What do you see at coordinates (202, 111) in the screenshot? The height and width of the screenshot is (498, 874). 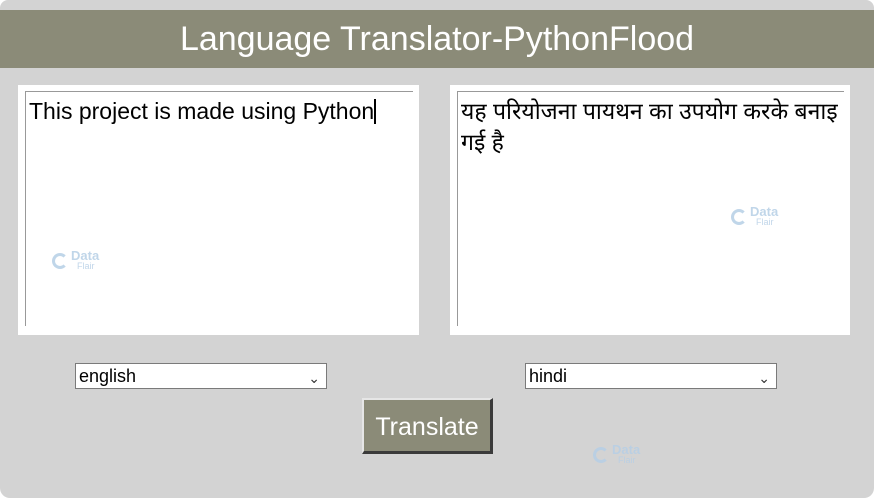 I see `source-text-value: This project is made using Python` at bounding box center [202, 111].